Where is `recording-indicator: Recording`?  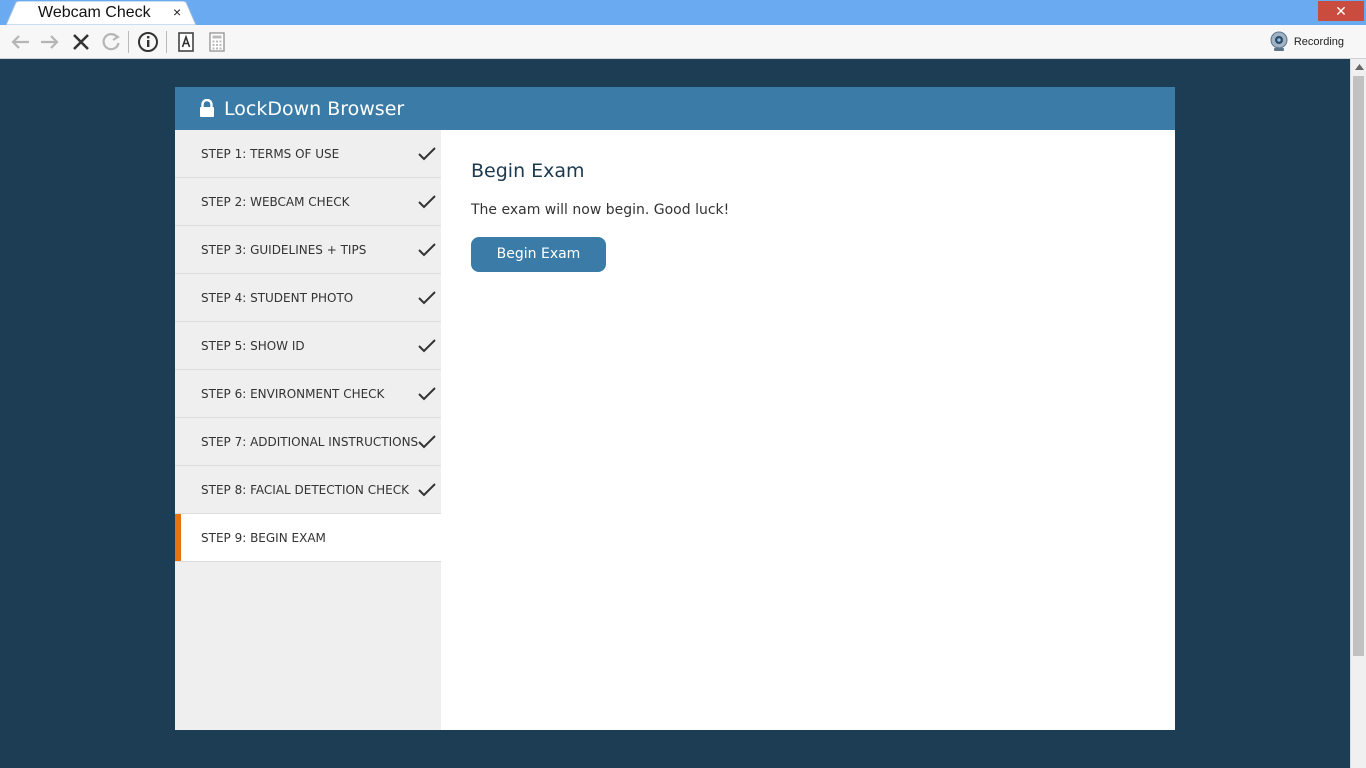
recording-indicator: Recording is located at coordinates (1306, 42).